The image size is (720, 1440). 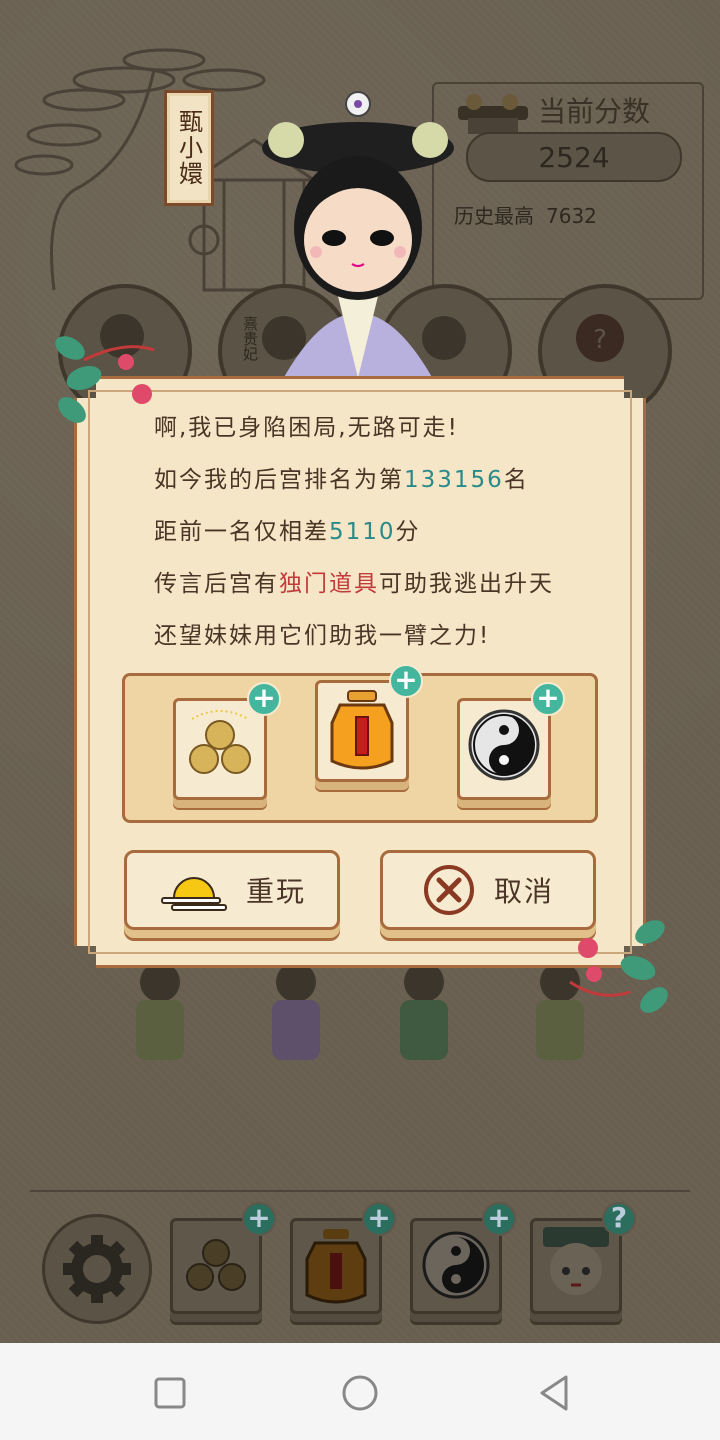 I want to click on score-diff: 5110, so click(x=362, y=532).